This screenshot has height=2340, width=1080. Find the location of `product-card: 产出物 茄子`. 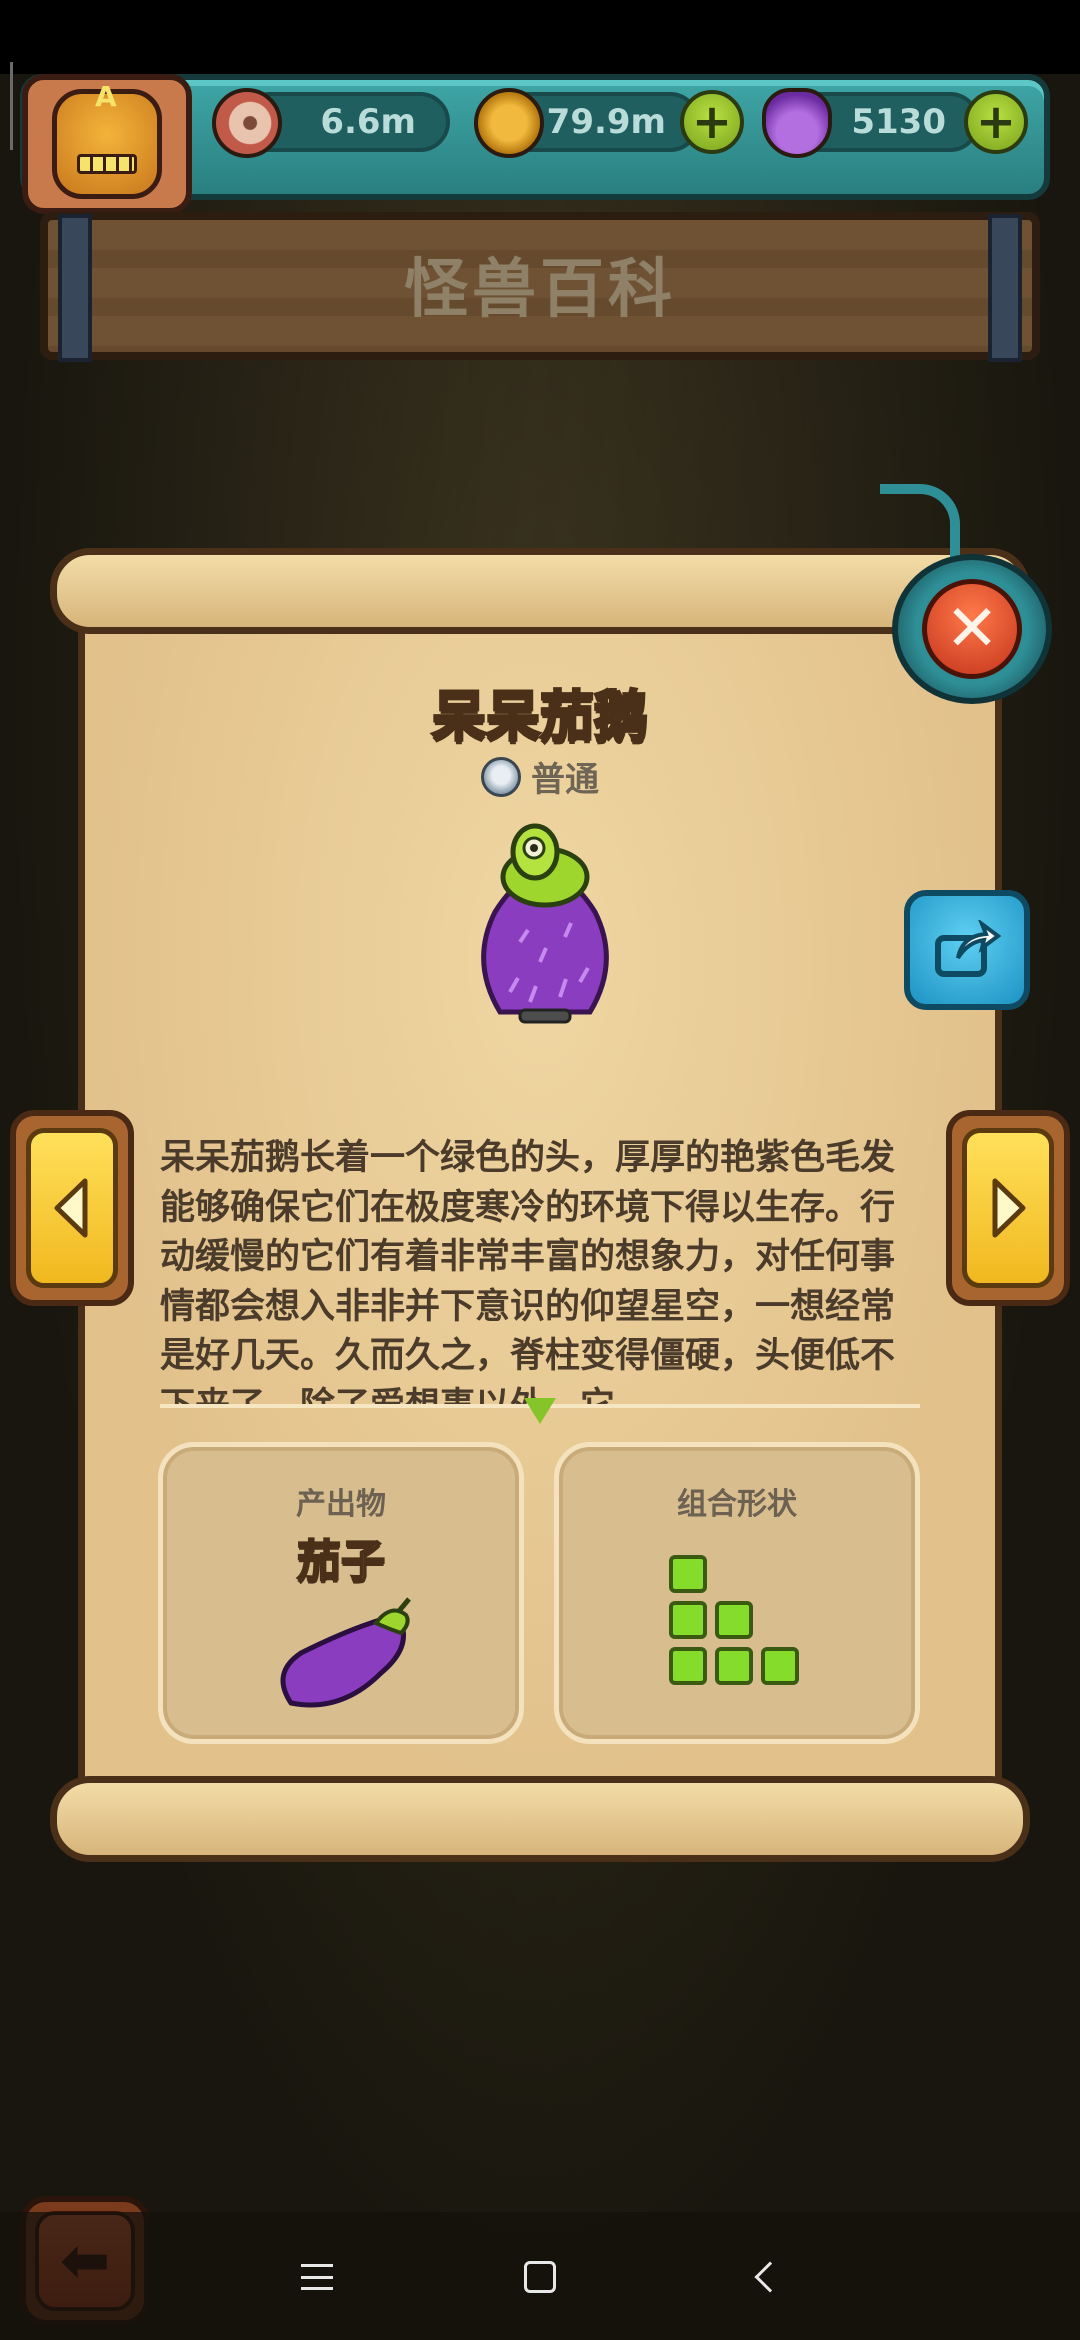

product-card: 产出物 茄子 is located at coordinates (341, 1593).